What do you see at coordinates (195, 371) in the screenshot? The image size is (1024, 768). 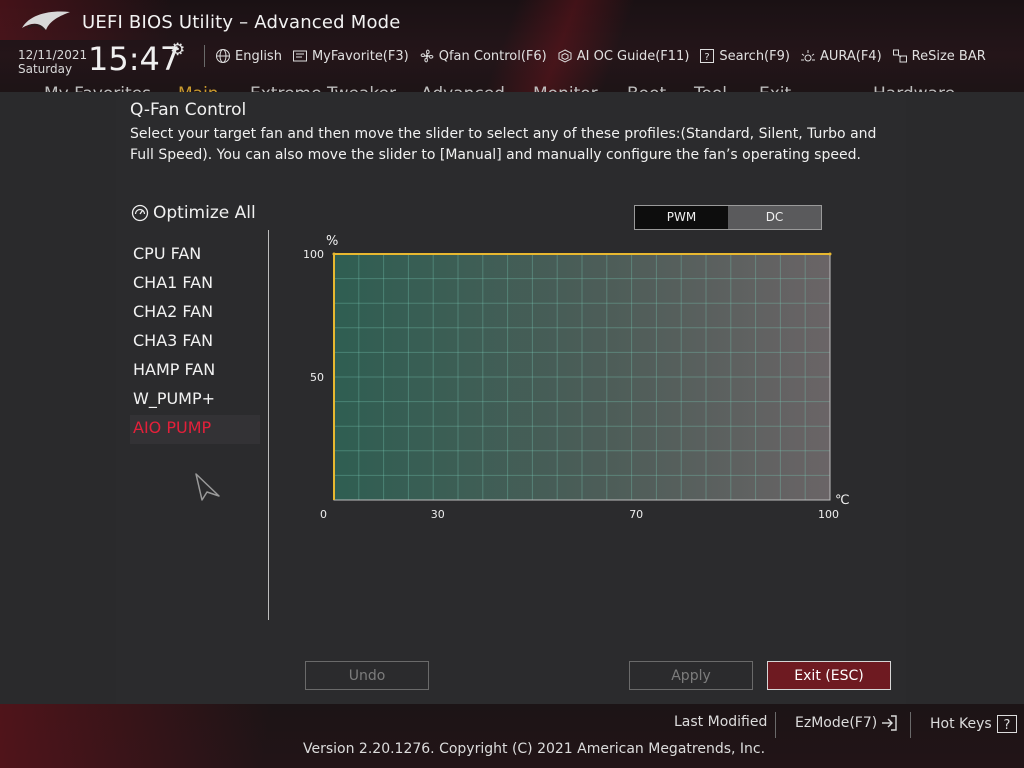 I see `fan-item-hamp-fan: HAMP FAN` at bounding box center [195, 371].